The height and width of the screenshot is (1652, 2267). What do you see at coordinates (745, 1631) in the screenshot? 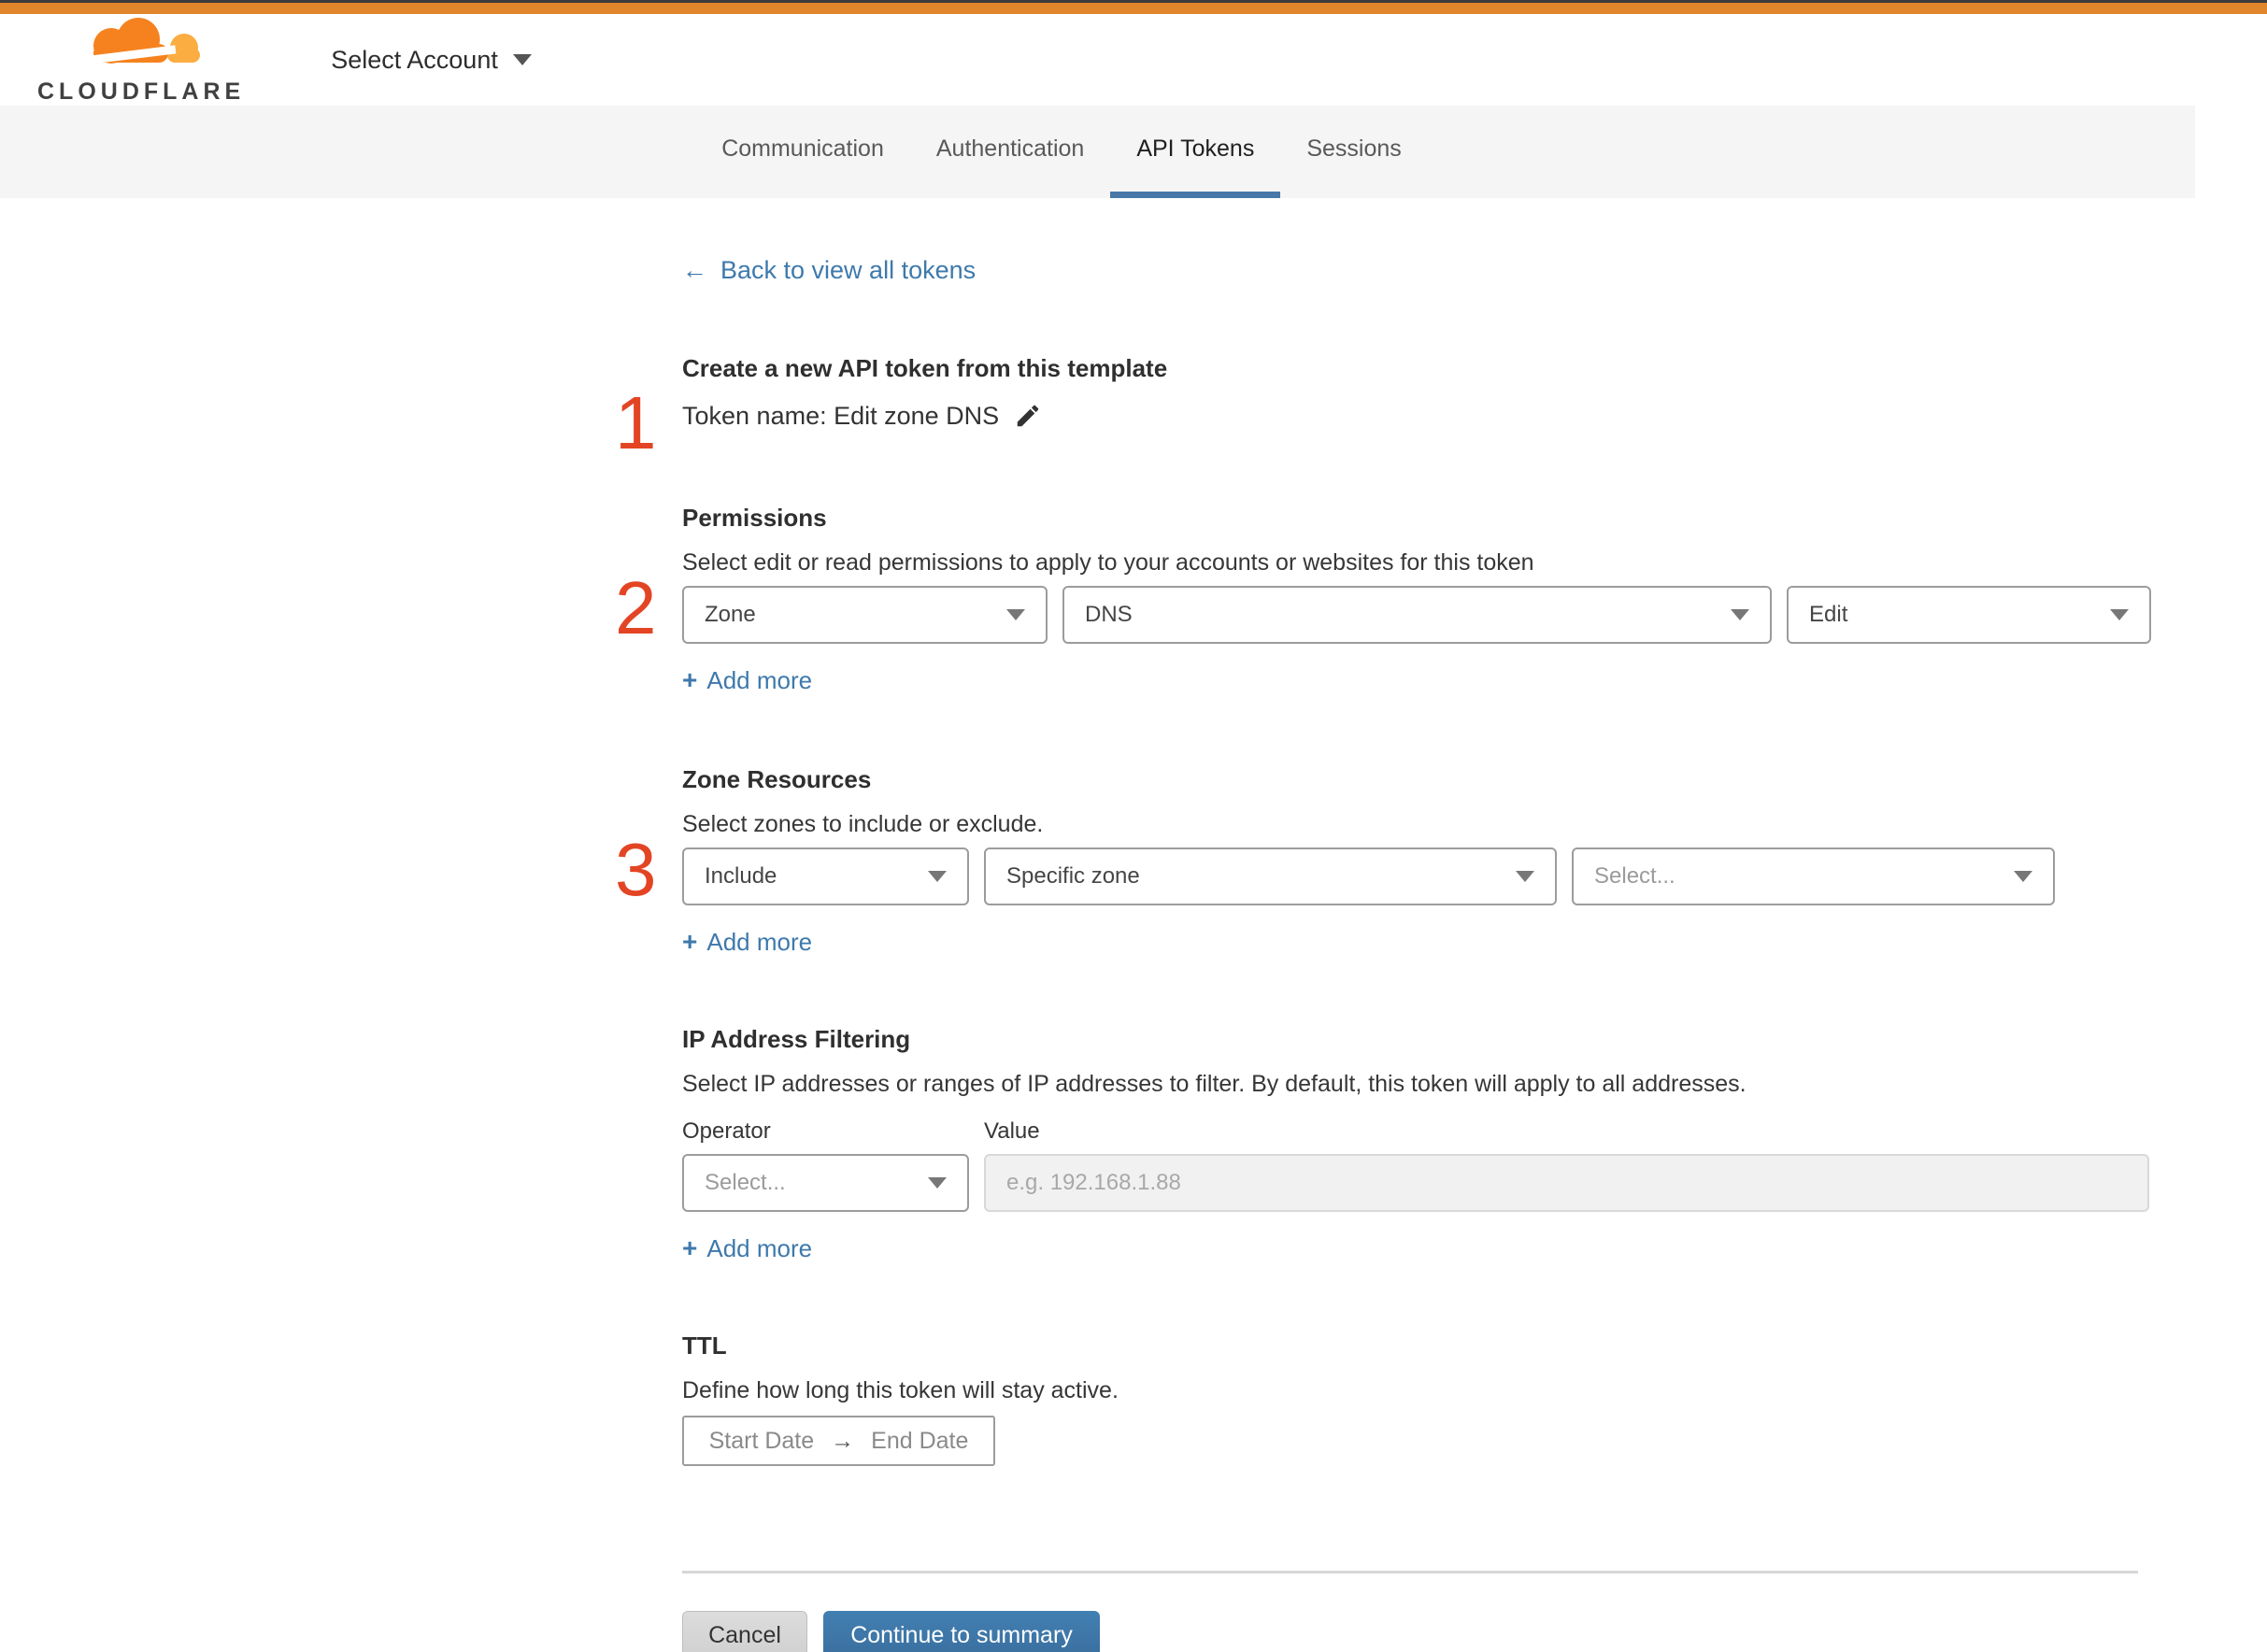
I see `cancel-button: Cancel` at bounding box center [745, 1631].